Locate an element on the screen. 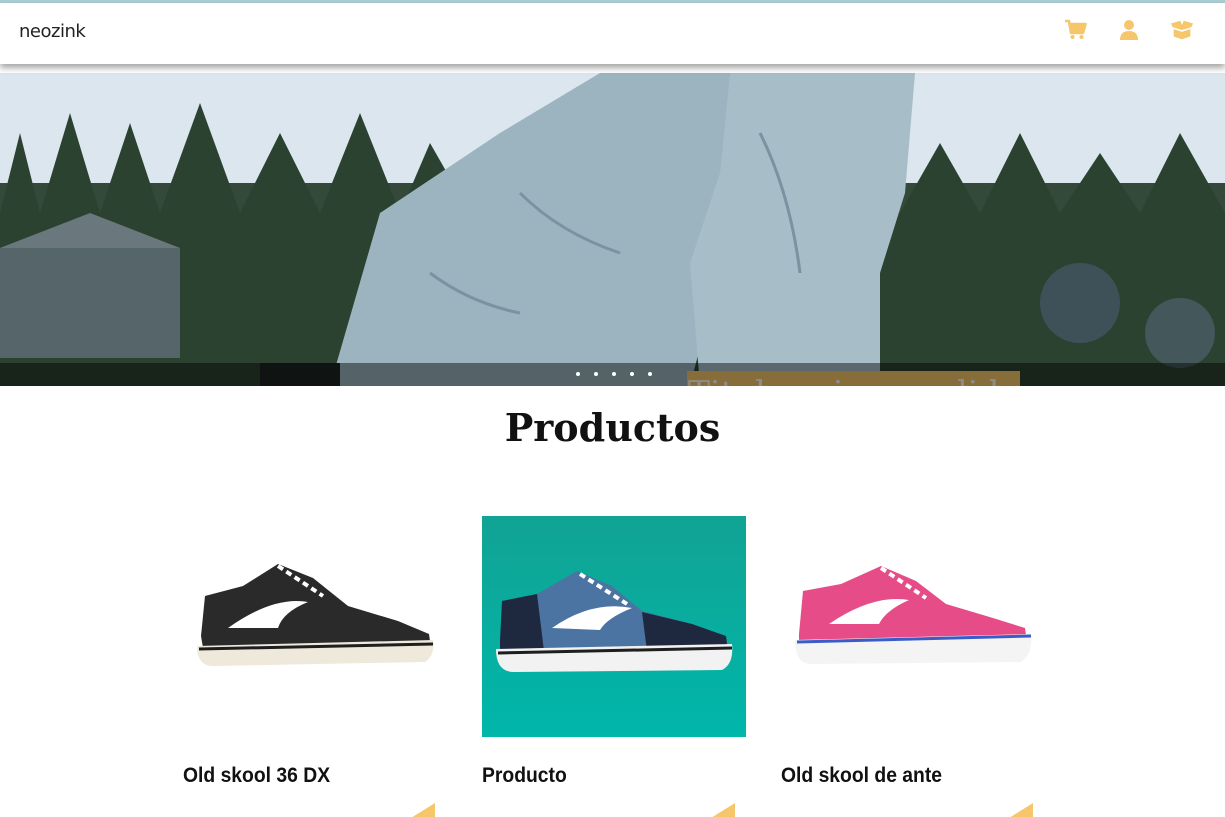 This screenshot has height=817, width=1225. section-title: Productos is located at coordinates (612, 427).